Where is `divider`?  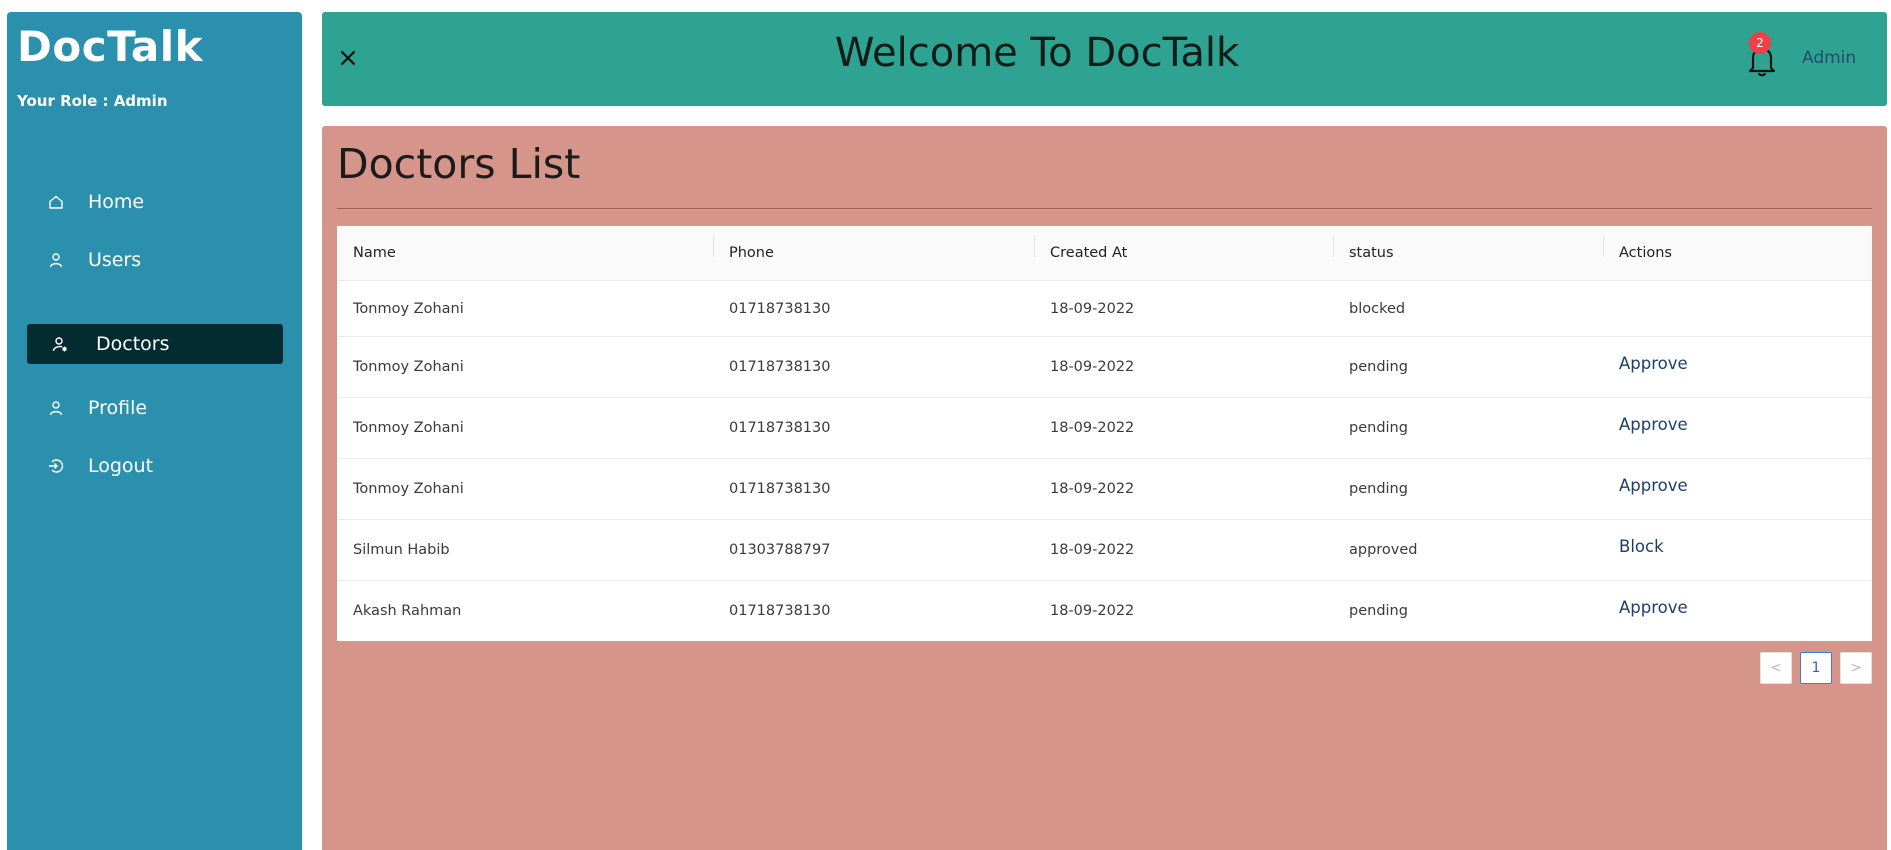
divider is located at coordinates (1104, 208).